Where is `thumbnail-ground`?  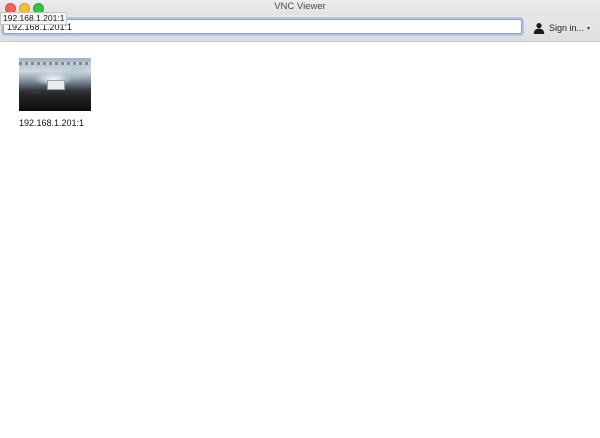
thumbnail-ground is located at coordinates (55, 102).